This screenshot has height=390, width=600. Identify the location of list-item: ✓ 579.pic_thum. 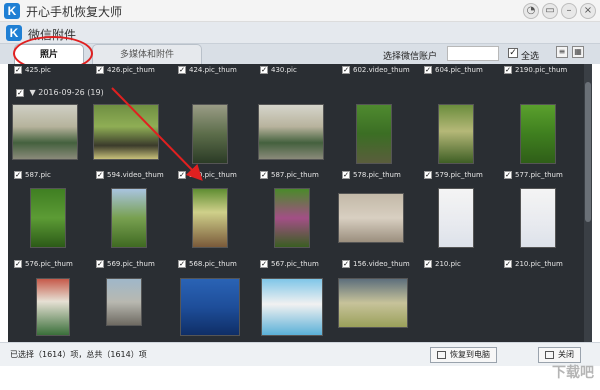
(453, 175).